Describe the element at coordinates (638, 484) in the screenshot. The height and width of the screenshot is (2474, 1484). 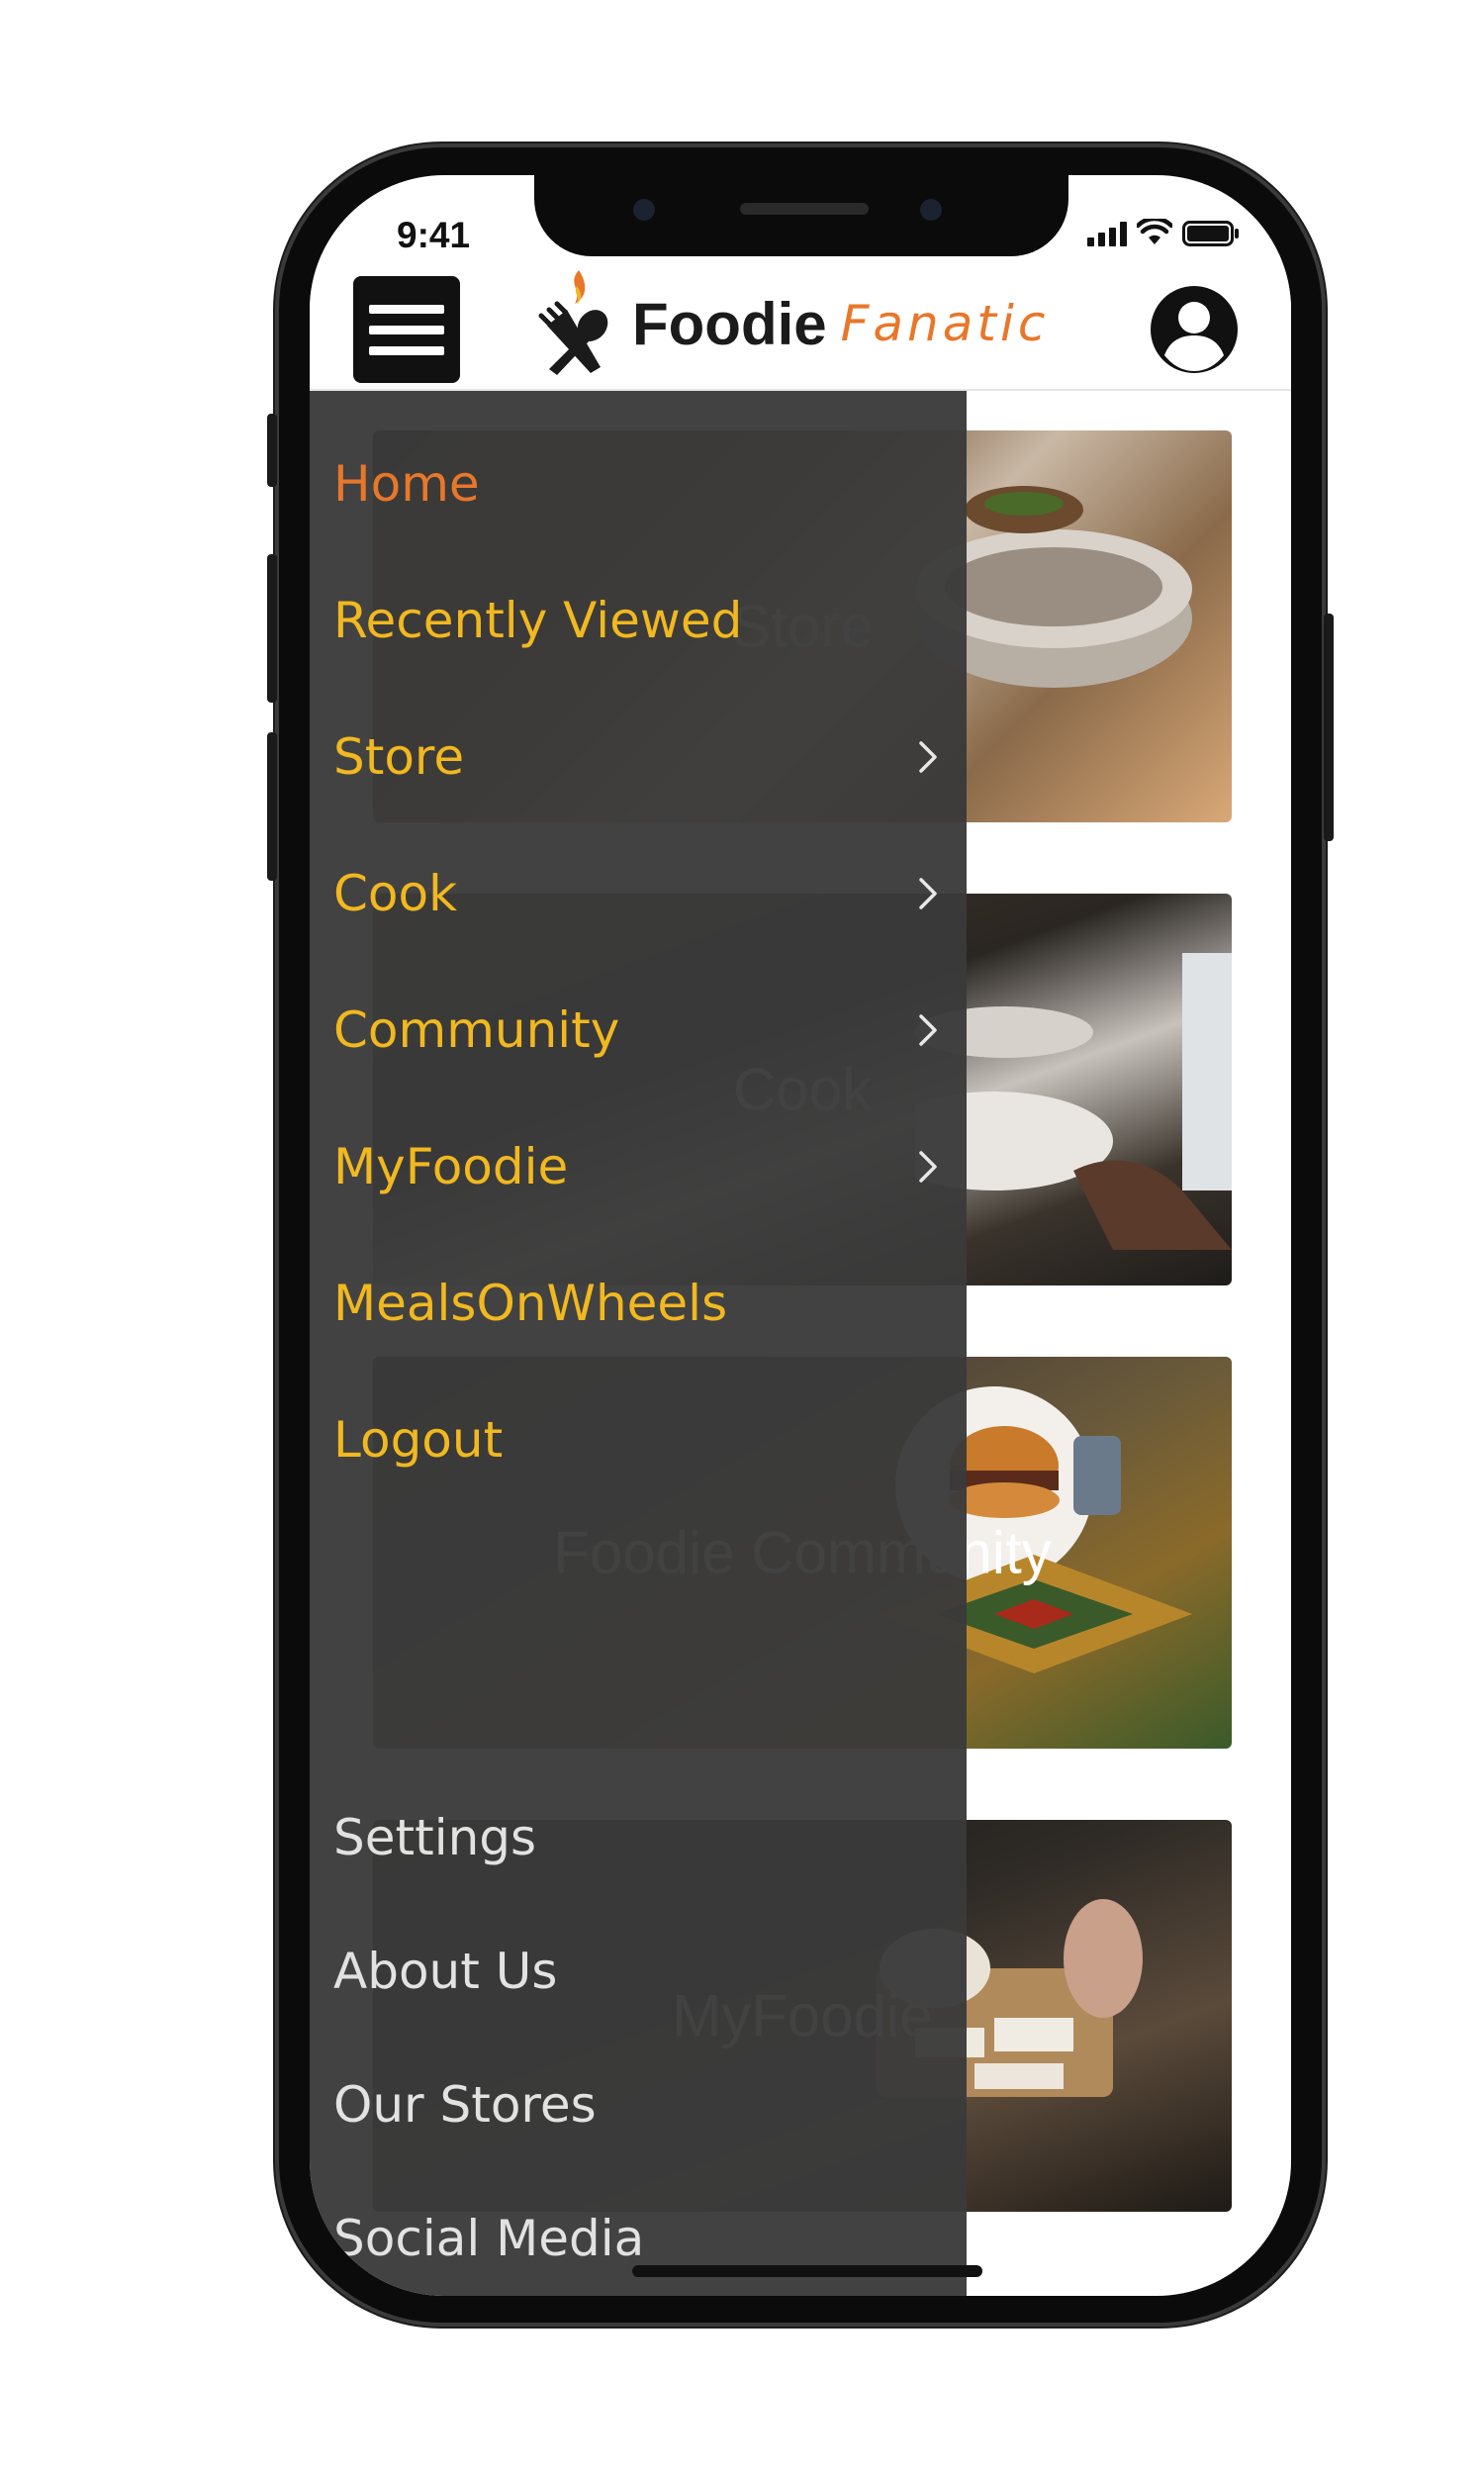
I see `drawer-item-home: Home` at that location.